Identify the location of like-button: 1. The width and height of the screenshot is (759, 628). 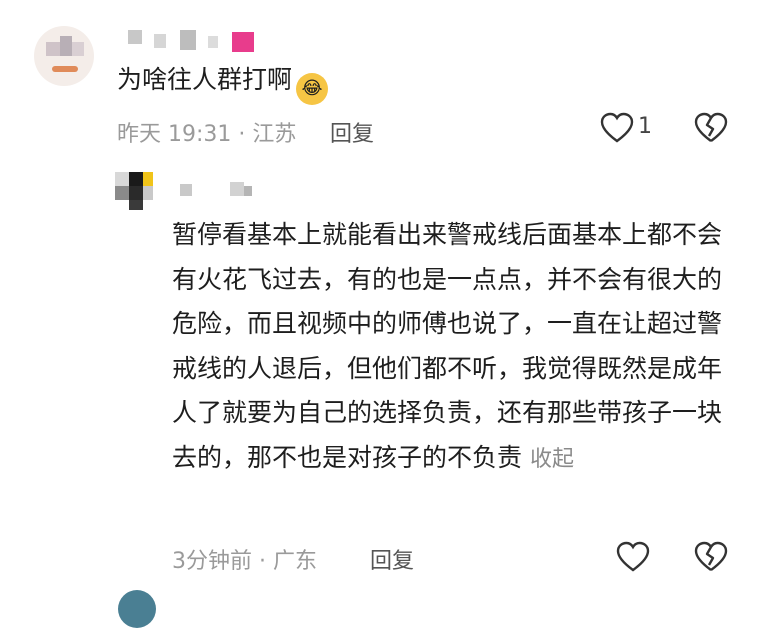
(630, 129).